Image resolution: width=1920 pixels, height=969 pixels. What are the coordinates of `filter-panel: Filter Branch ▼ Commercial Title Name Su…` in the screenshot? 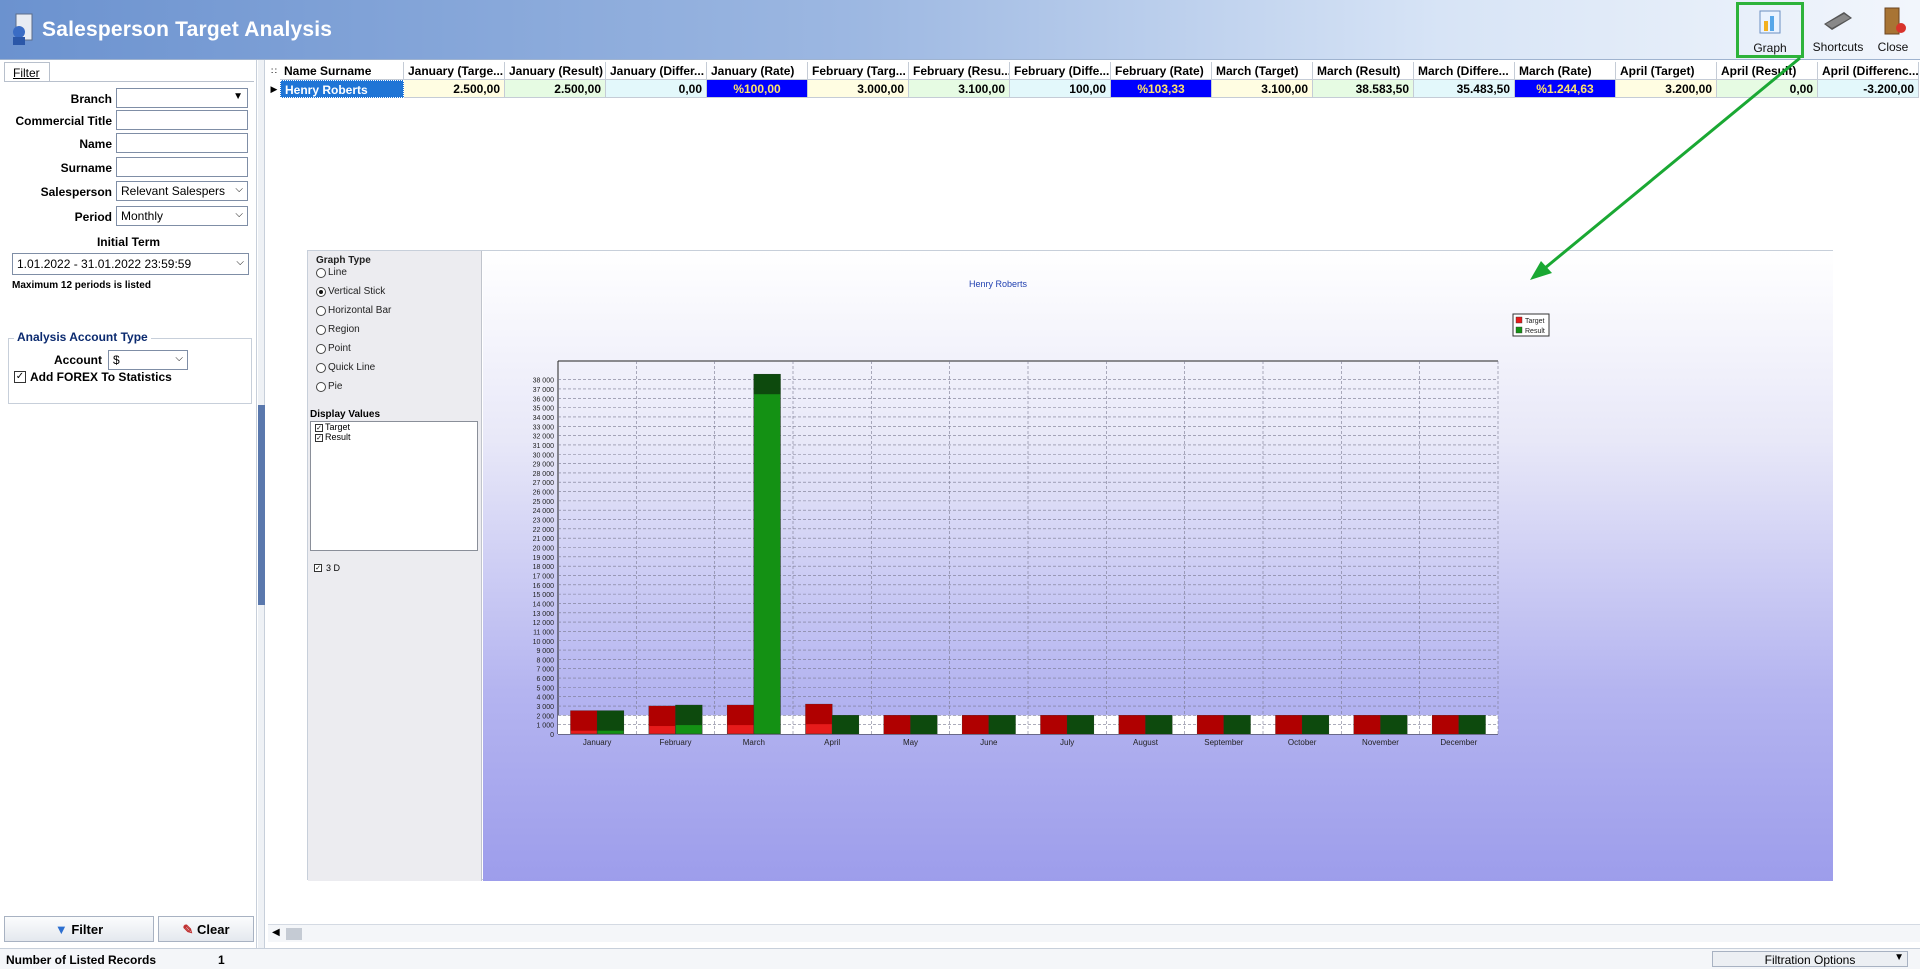 It's located at (128, 504).